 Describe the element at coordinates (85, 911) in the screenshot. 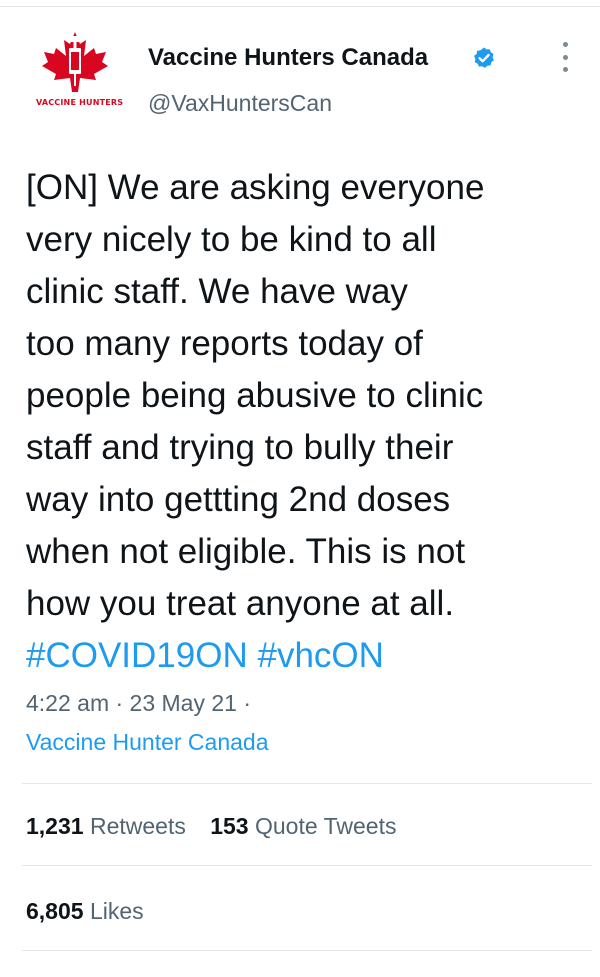

I see `likes-stat: 6,805 Likes` at that location.